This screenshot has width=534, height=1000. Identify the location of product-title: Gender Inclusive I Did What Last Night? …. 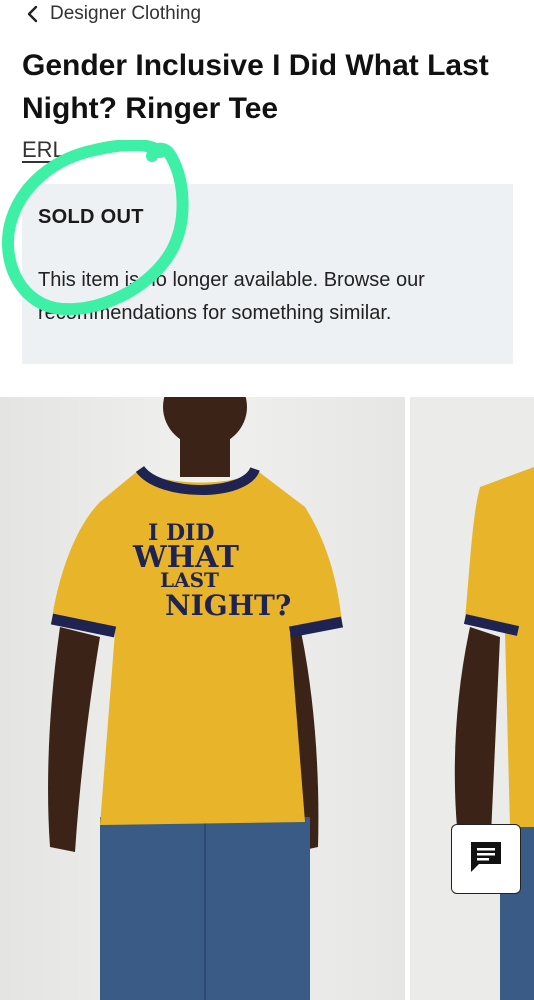
(255, 87).